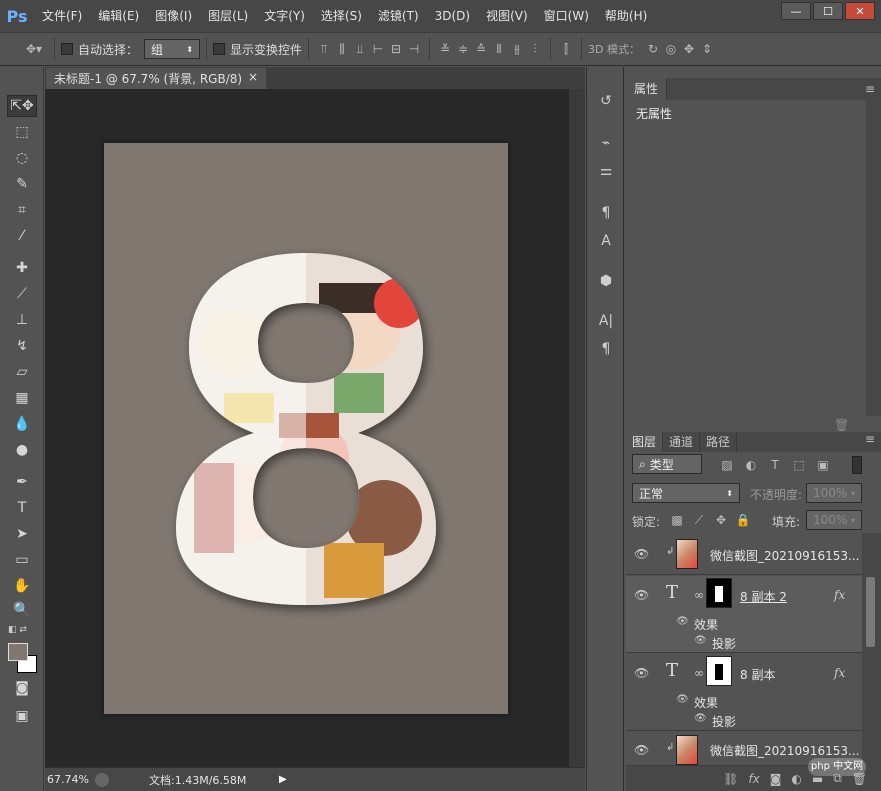 This screenshot has height=791, width=881. What do you see at coordinates (507, 16) in the screenshot?
I see `menu-view: 视图(V)` at bounding box center [507, 16].